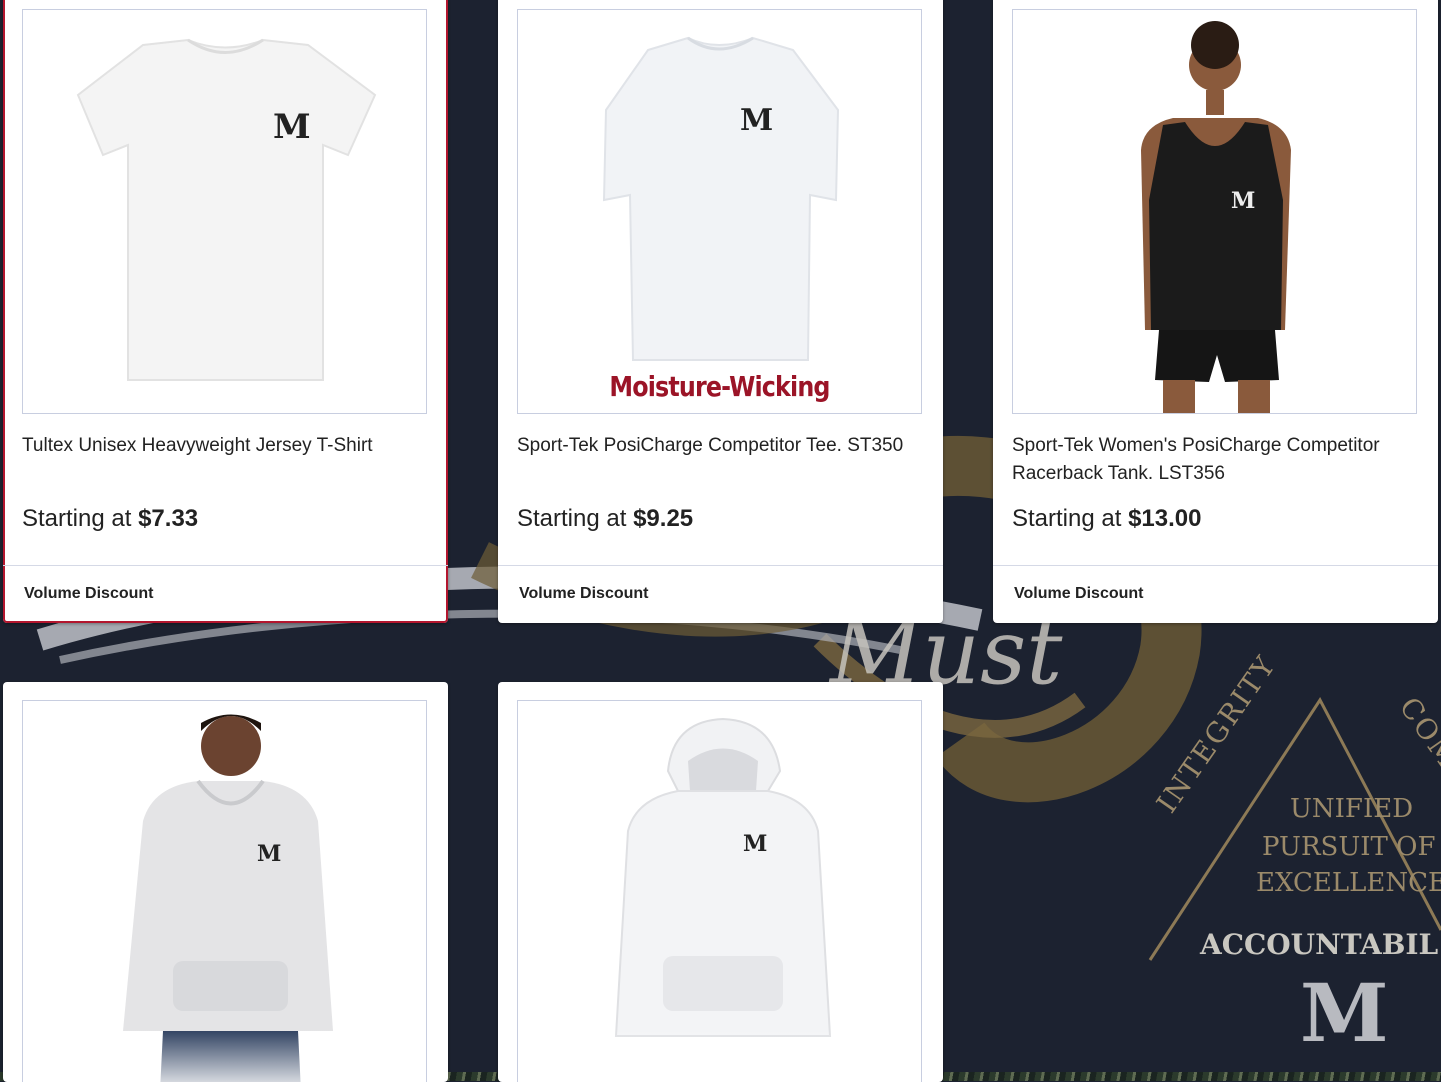  Describe the element at coordinates (1216, 217) in the screenshot. I see `tank-top-model-image: M` at that location.